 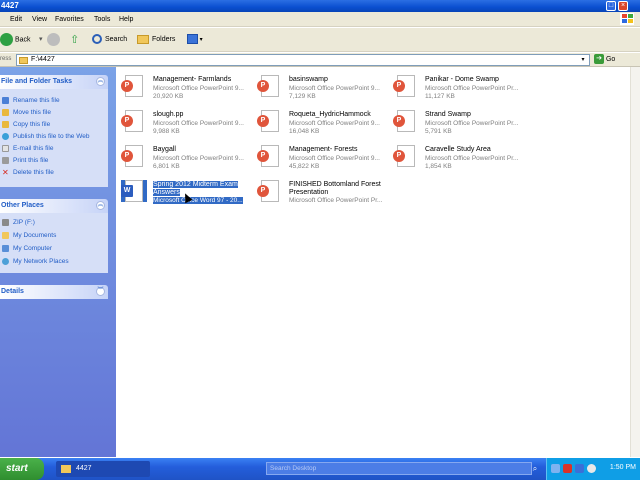 What do you see at coordinates (5, 136) in the screenshot?
I see `globe-icon` at bounding box center [5, 136].